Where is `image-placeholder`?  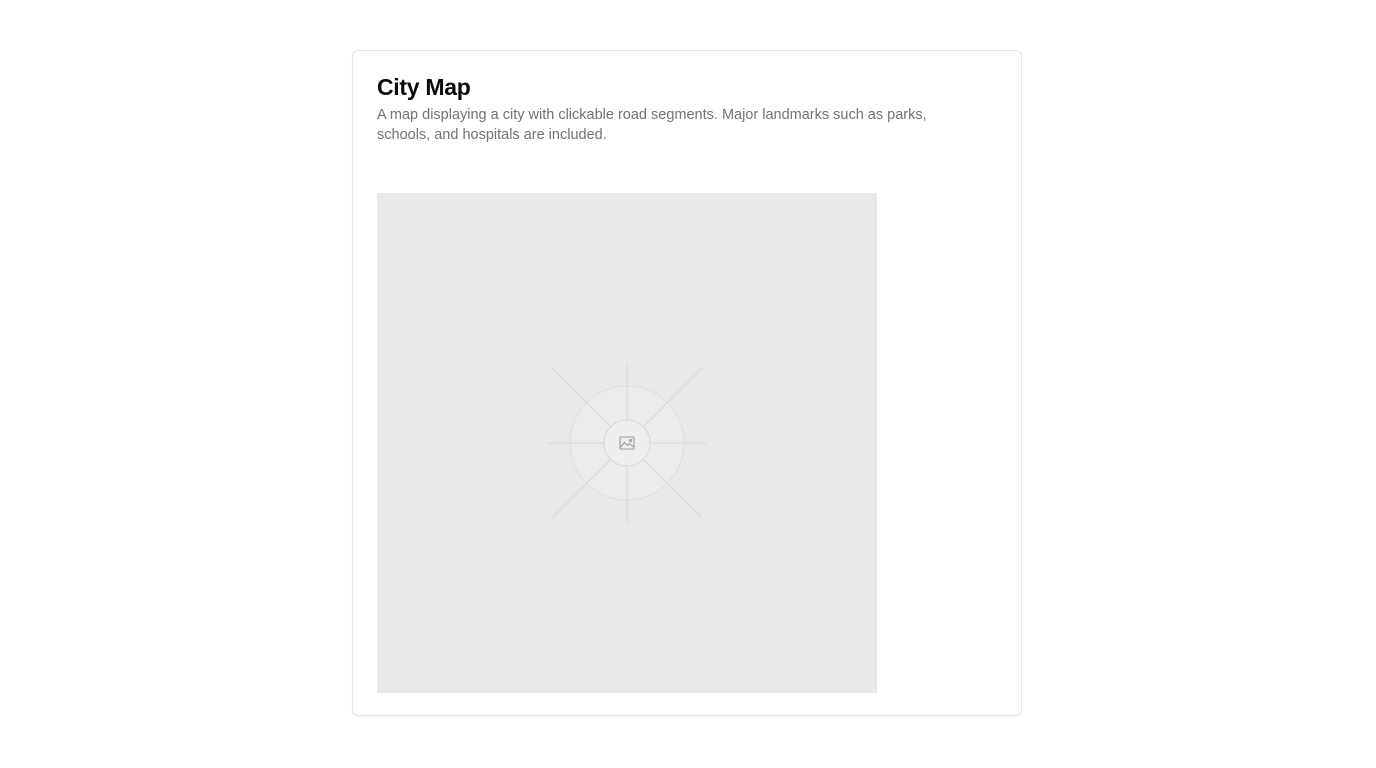 image-placeholder is located at coordinates (627, 443).